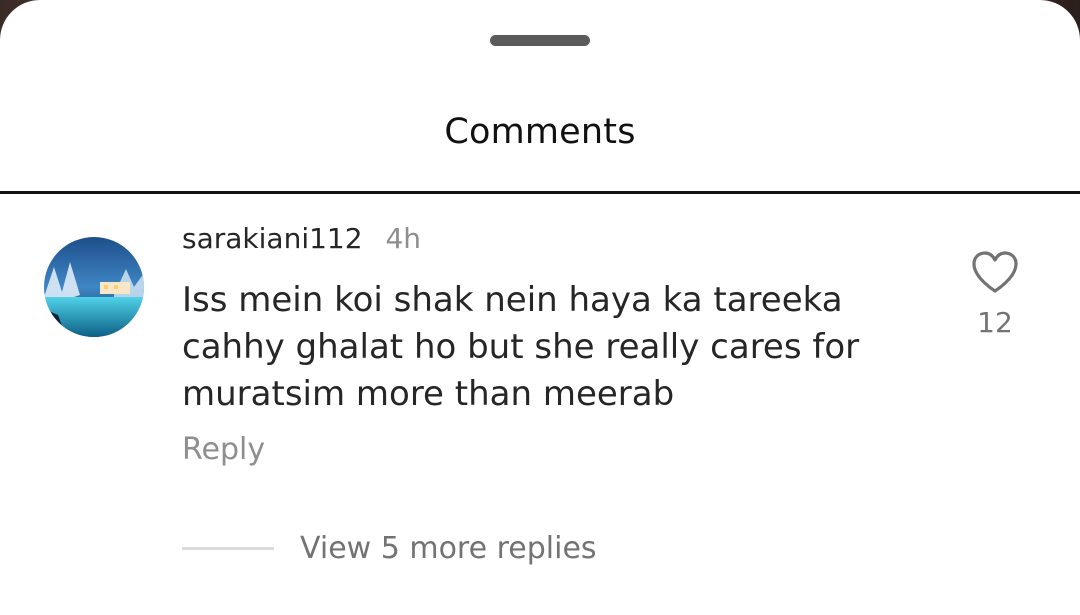 The width and height of the screenshot is (1080, 615). What do you see at coordinates (448, 548) in the screenshot?
I see `view-replies-label: View 5 more replies` at bounding box center [448, 548].